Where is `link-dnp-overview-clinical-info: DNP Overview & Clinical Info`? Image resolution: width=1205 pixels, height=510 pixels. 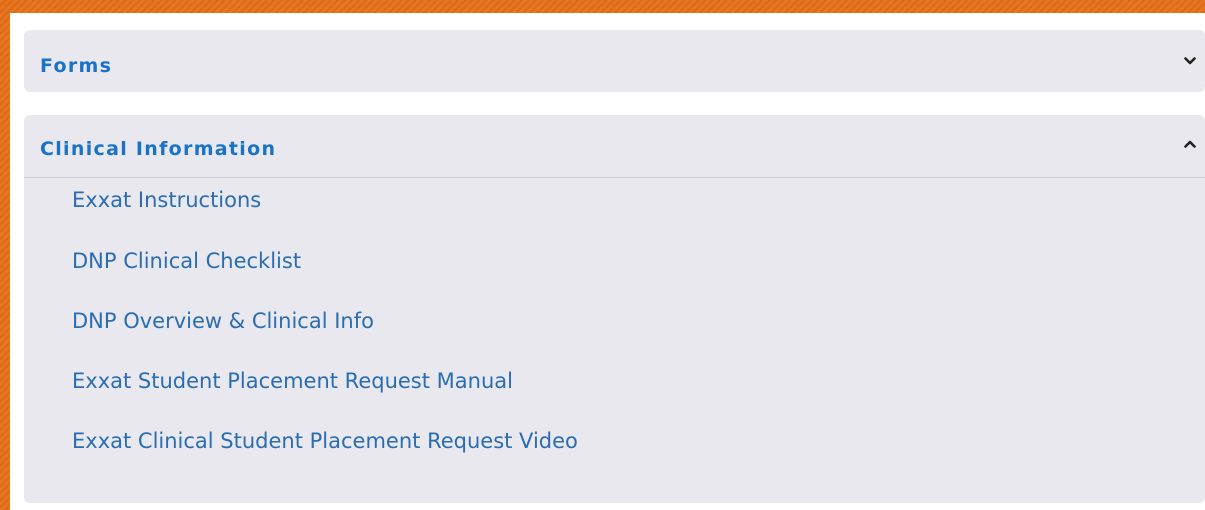 link-dnp-overview-clinical-info: DNP Overview & Clinical Info is located at coordinates (223, 321).